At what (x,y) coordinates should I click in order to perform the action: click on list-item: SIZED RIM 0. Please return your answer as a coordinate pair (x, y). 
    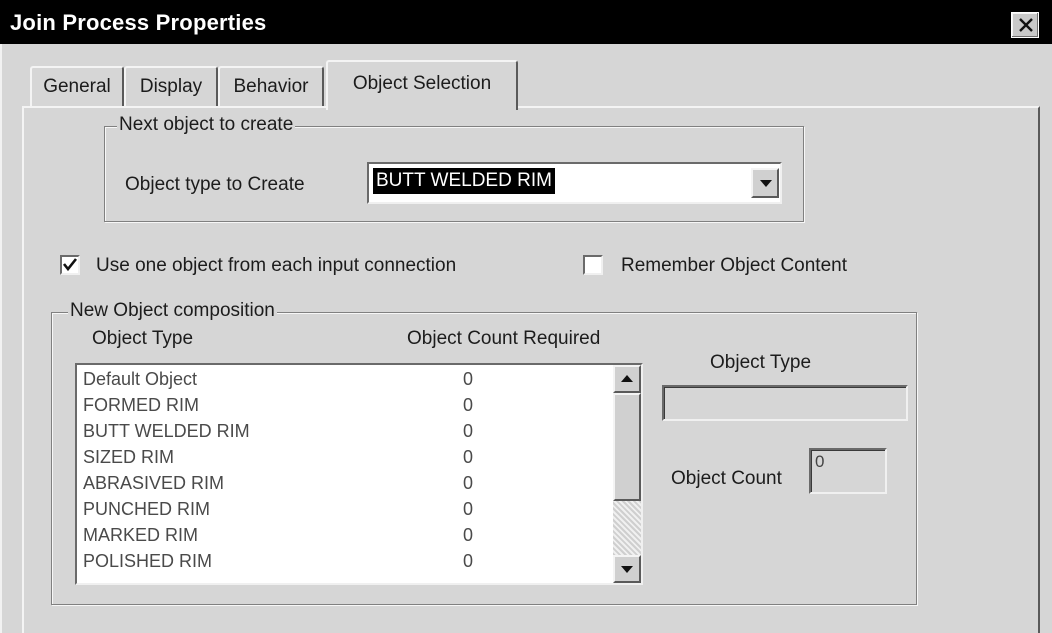
    Looking at the image, I should click on (278, 460).